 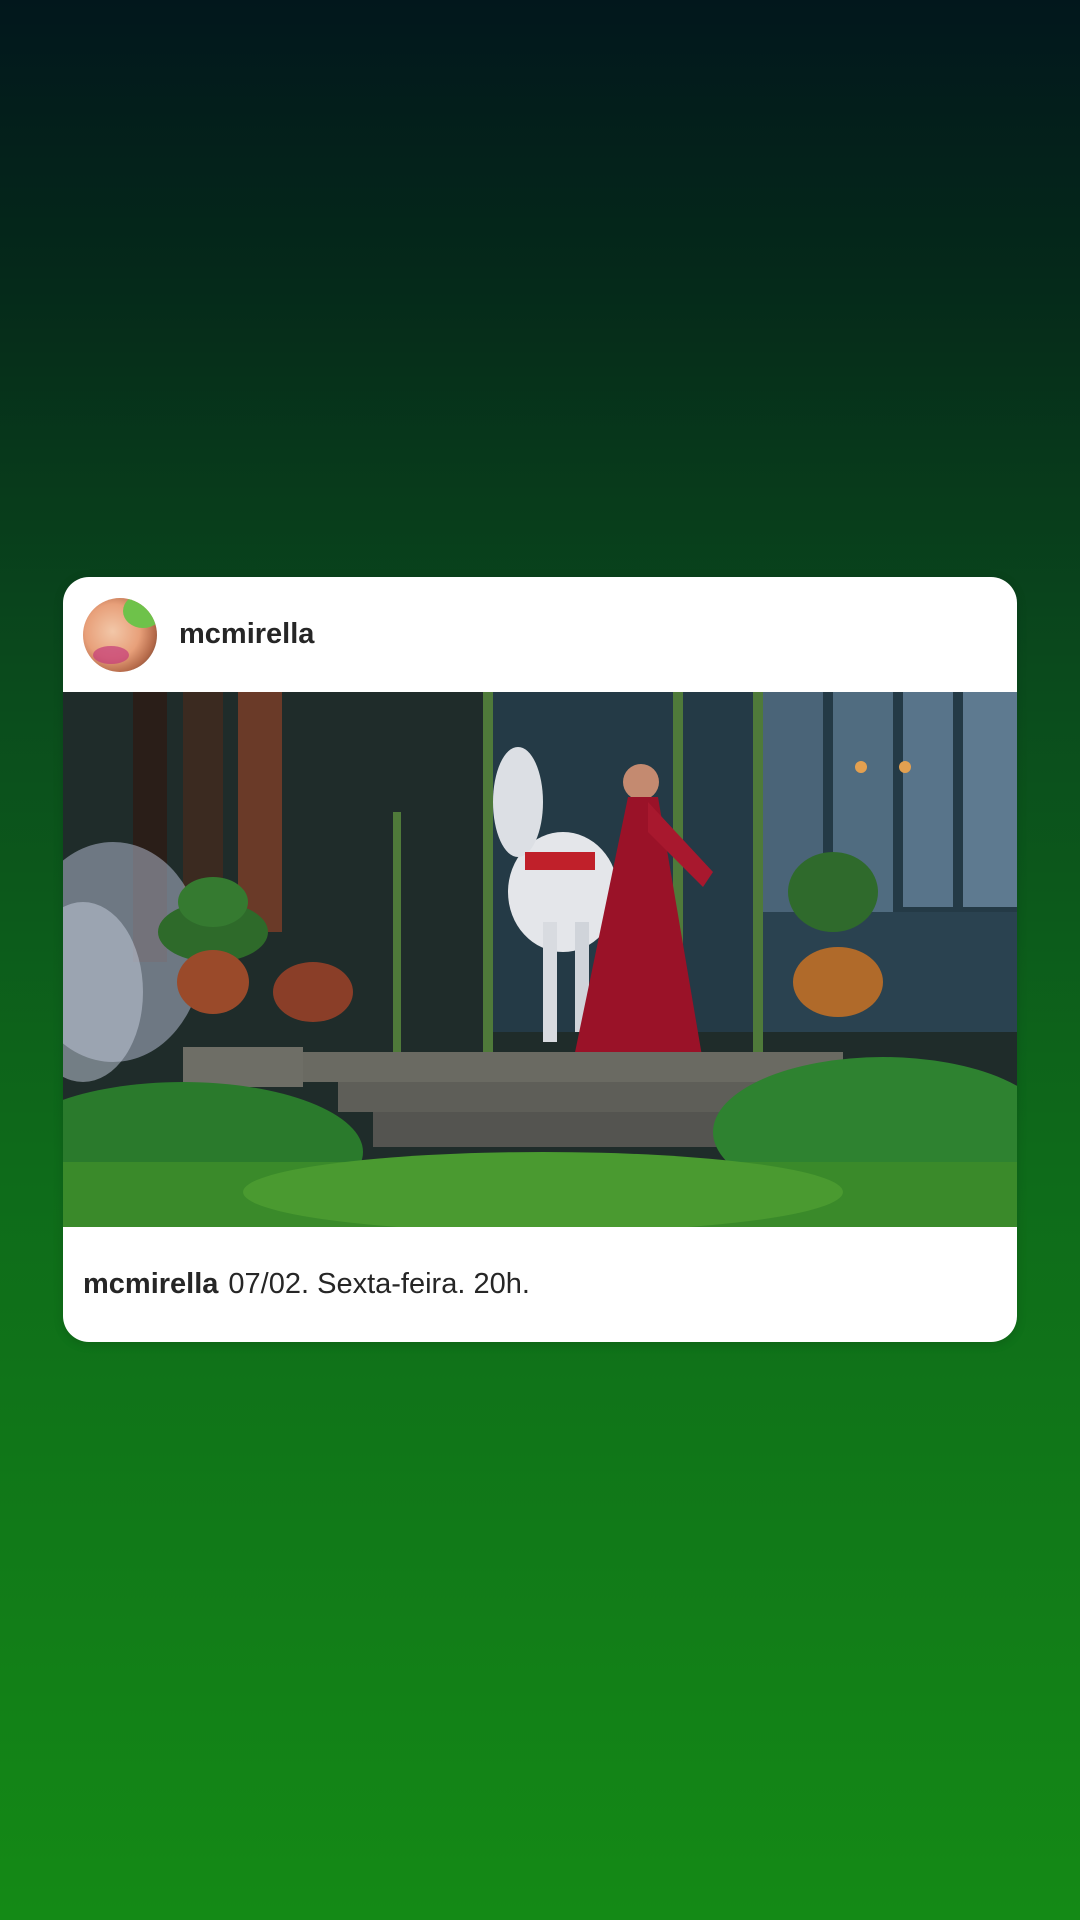 What do you see at coordinates (246, 634) in the screenshot?
I see `post-username: mcmirella` at bounding box center [246, 634].